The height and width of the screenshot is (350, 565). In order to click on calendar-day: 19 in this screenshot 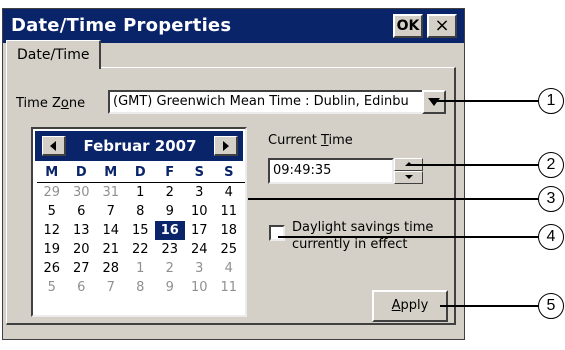, I will do `click(52, 249)`.